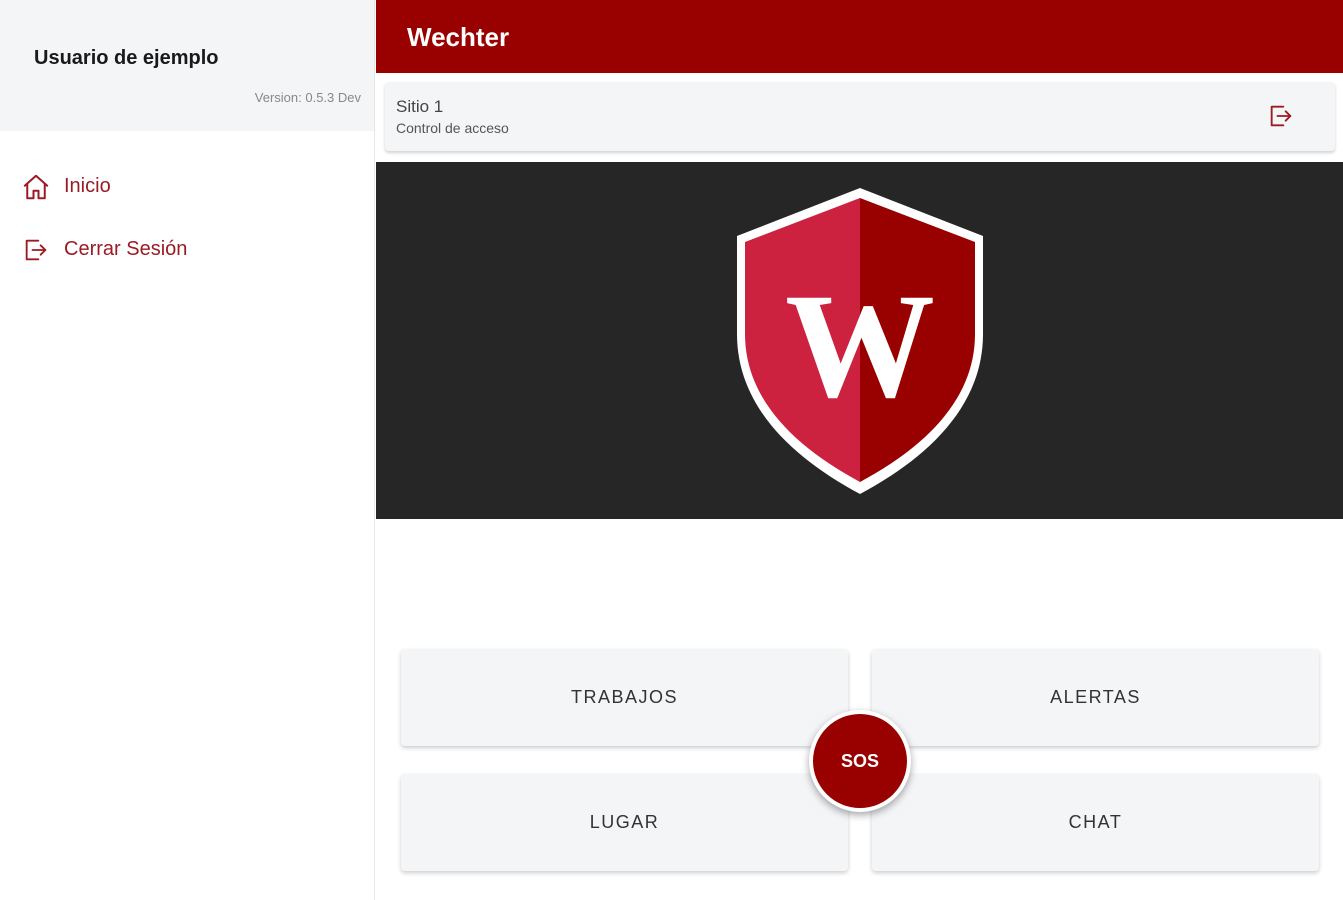  What do you see at coordinates (126, 58) in the screenshot?
I see `user-name: Usuario de ejemplo` at bounding box center [126, 58].